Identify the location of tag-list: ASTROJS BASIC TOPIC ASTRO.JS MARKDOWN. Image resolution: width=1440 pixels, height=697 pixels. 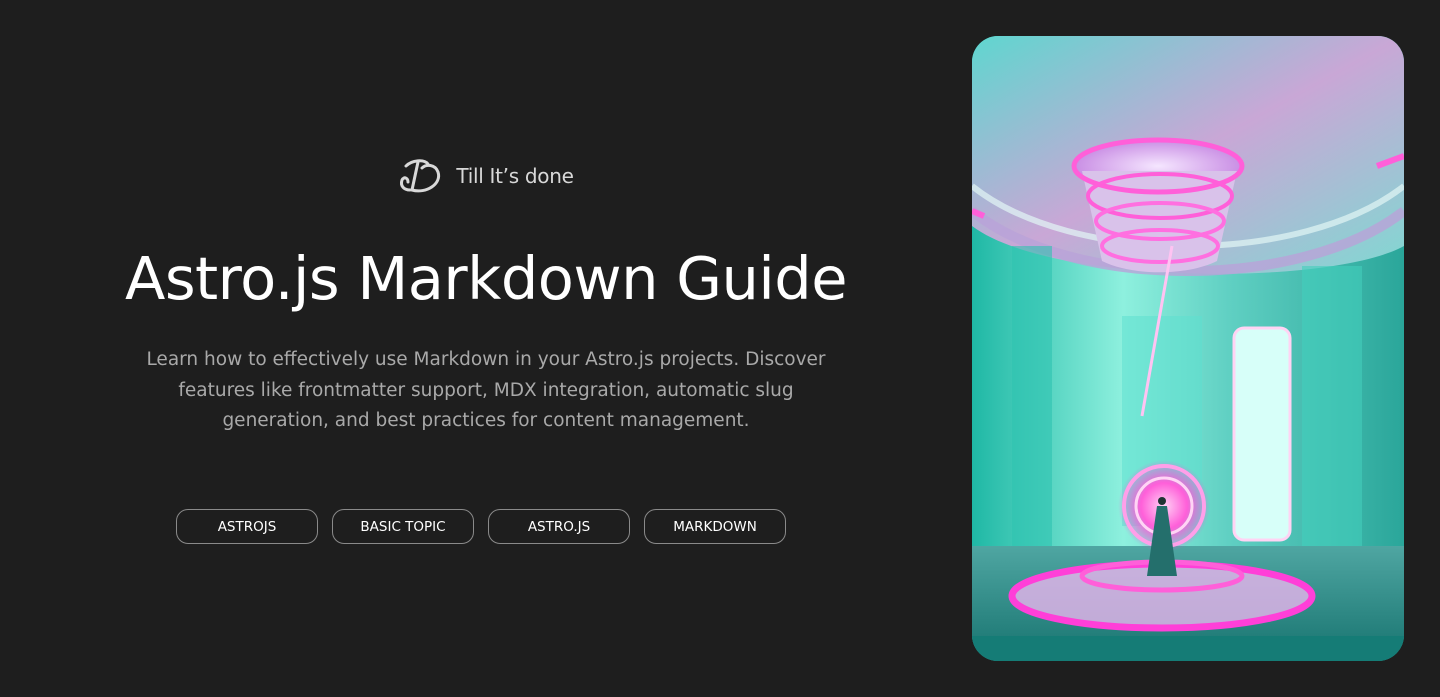
(481, 526).